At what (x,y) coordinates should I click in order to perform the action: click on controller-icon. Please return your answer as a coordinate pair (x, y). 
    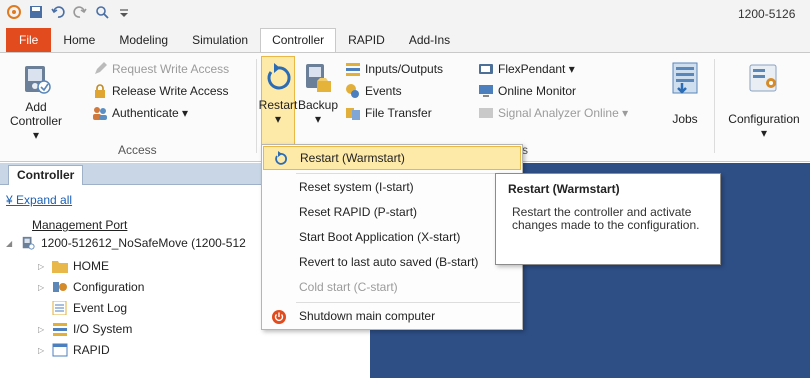
    Looking at the image, I should click on (38, 80).